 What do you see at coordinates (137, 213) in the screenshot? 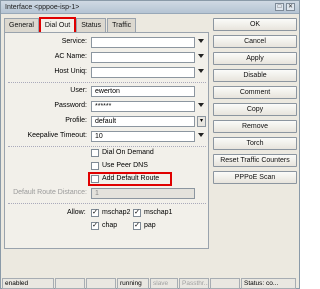
I see `mschap1-checkbox: ✓` at bounding box center [137, 213].